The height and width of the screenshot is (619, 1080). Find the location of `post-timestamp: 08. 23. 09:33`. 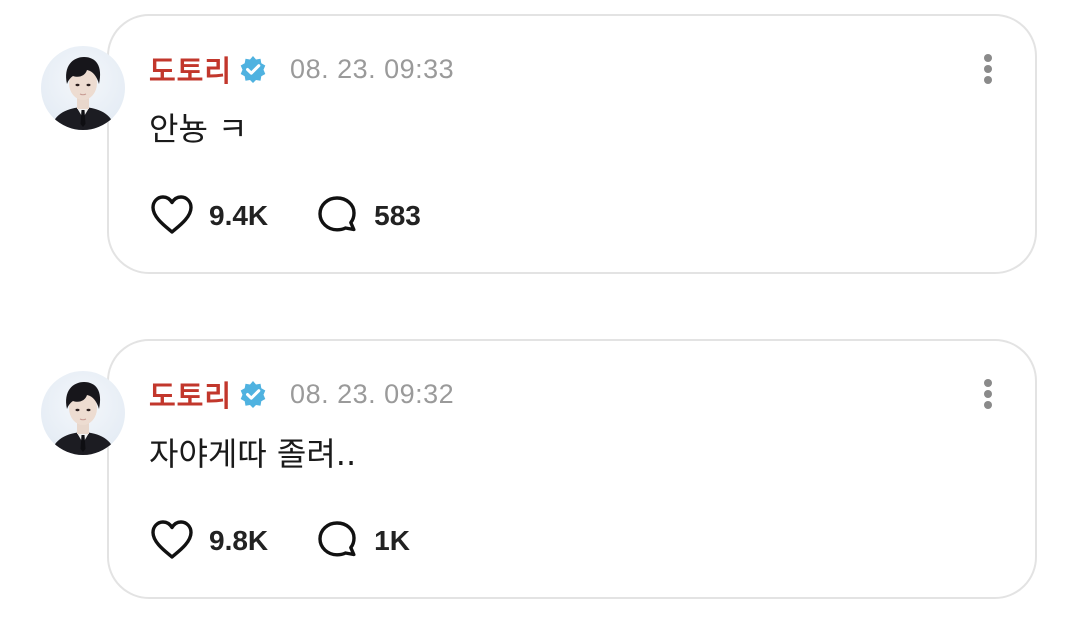

post-timestamp: 08. 23. 09:33 is located at coordinates (372, 68).